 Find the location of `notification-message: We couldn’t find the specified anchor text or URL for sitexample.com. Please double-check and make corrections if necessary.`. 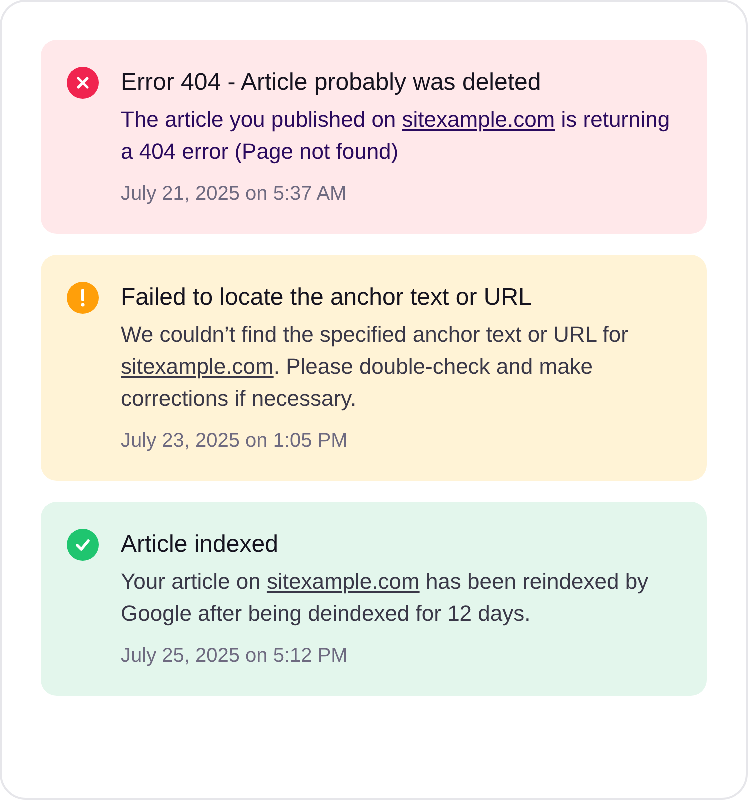

notification-message: We couldn’t find the specified anchor text or URL for sitexample.com. Please double-check and make corrections if necessary. is located at coordinates (375, 367).